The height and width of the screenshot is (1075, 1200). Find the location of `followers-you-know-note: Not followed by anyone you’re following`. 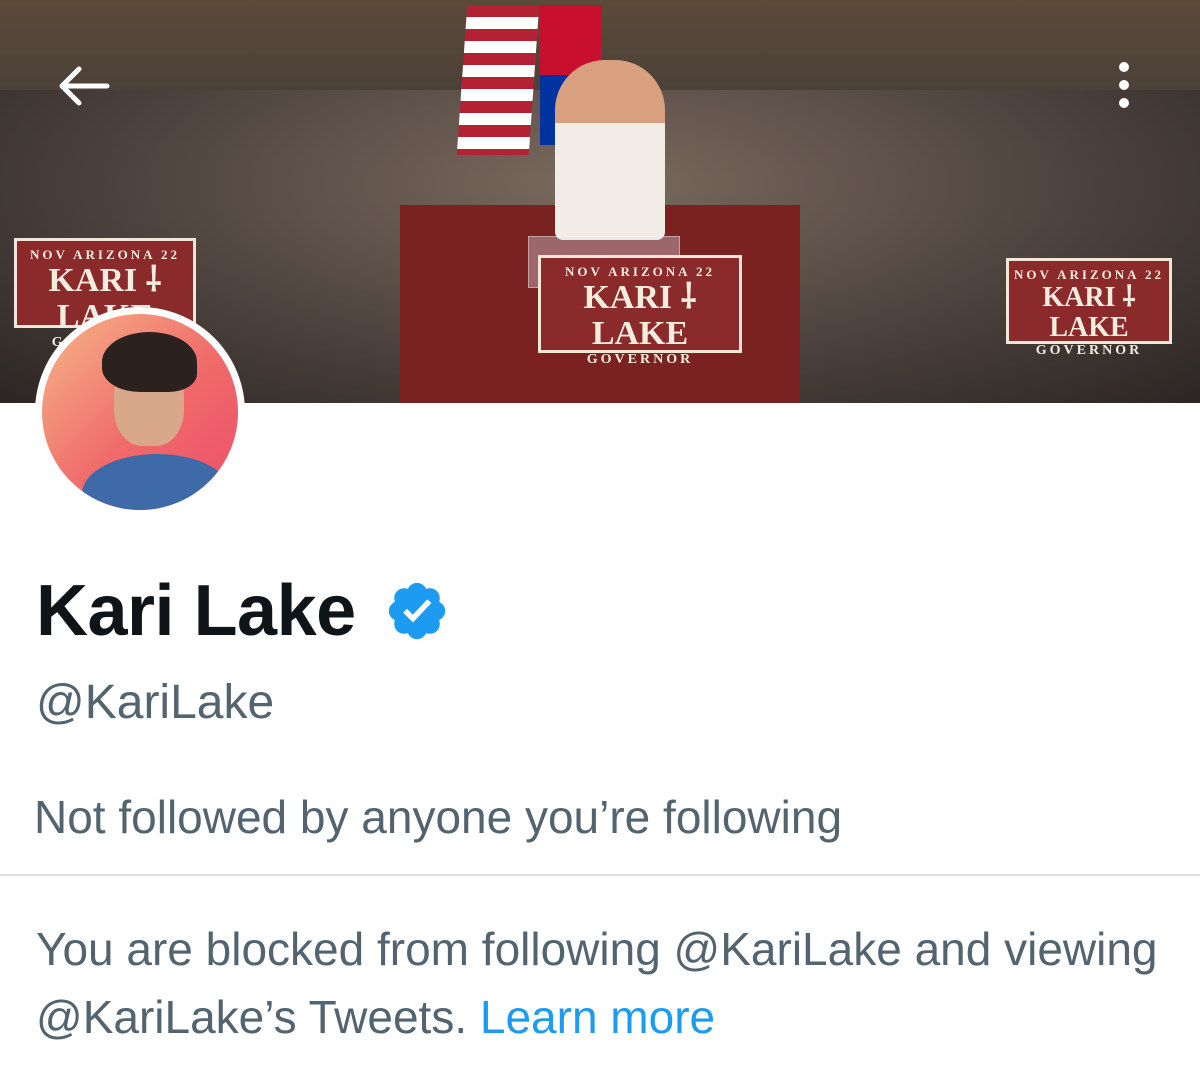

followers-you-know-note: Not followed by anyone you’re following is located at coordinates (438, 817).